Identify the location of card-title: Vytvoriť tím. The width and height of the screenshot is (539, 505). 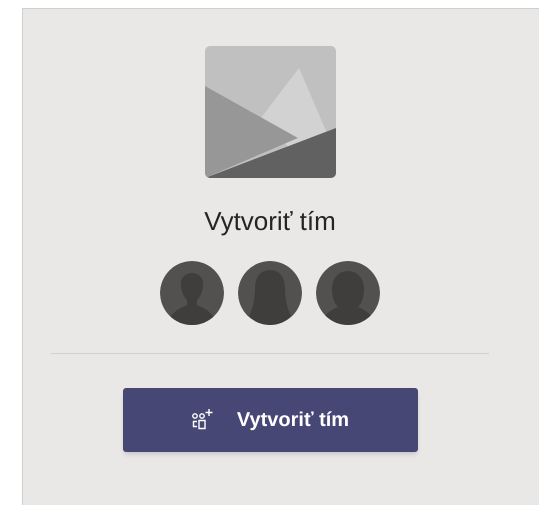
(270, 221).